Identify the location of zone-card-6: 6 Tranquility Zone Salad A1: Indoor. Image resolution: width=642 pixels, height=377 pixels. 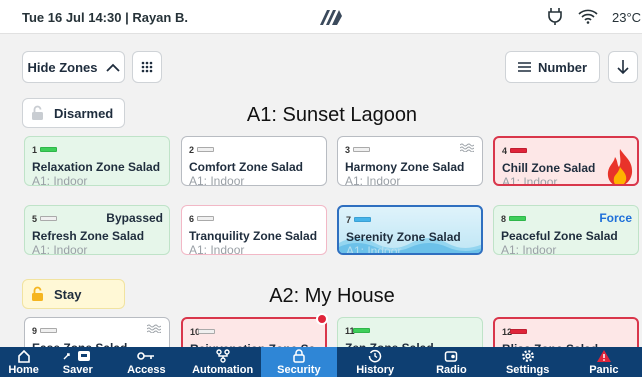
(254, 230).